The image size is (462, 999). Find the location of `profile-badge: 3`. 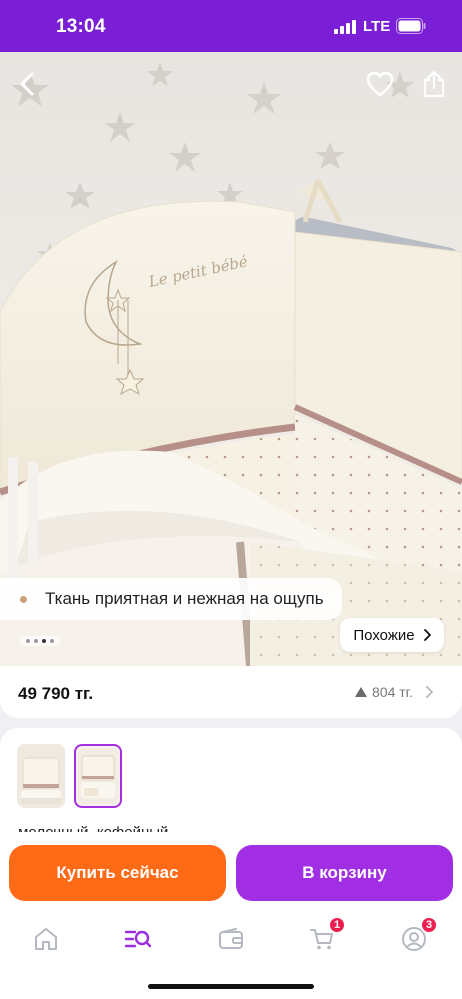

profile-badge: 3 is located at coordinates (429, 925).